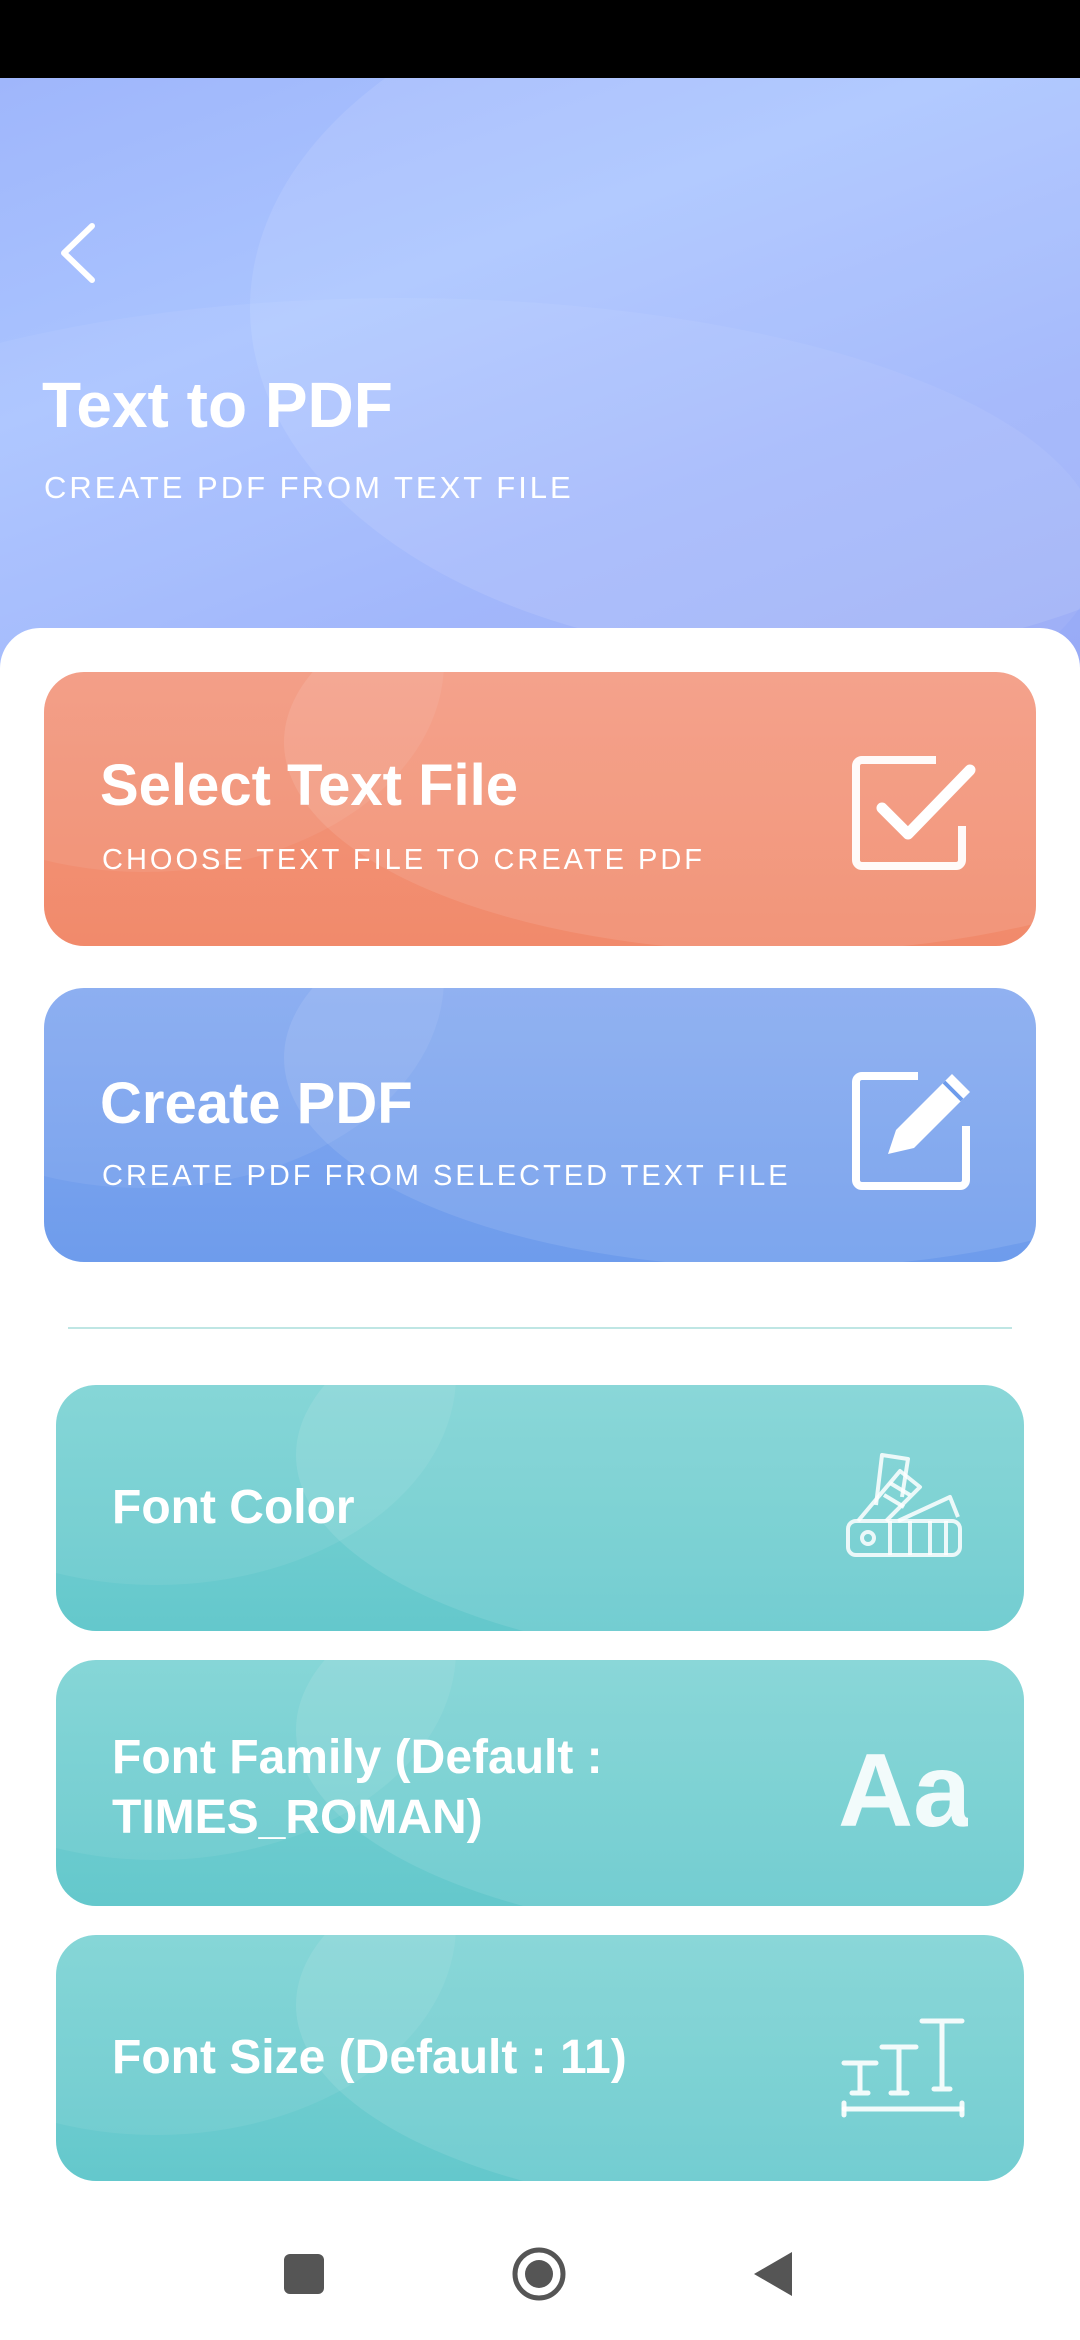 This screenshot has height=2340, width=1080. What do you see at coordinates (540, 1508) in the screenshot?
I see `font-color-button: Font Color` at bounding box center [540, 1508].